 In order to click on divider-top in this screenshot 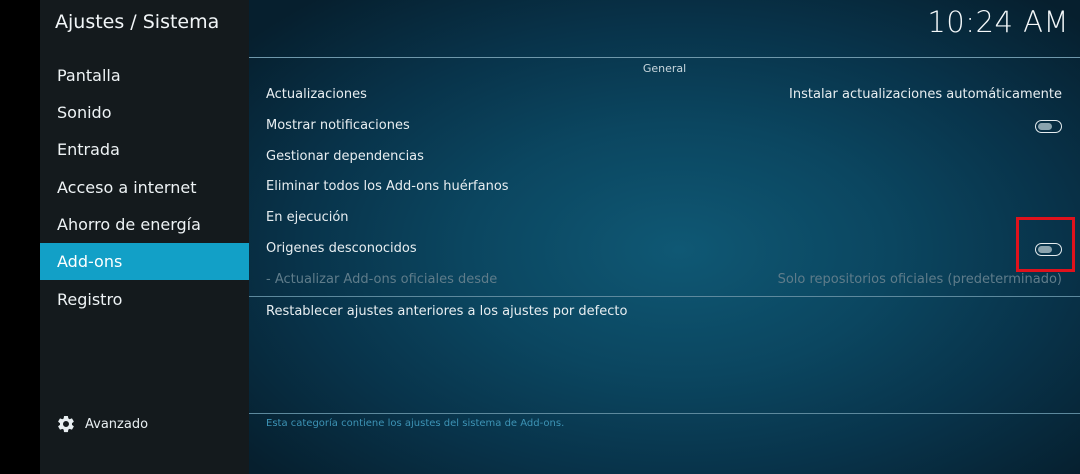, I will do `click(664, 57)`.